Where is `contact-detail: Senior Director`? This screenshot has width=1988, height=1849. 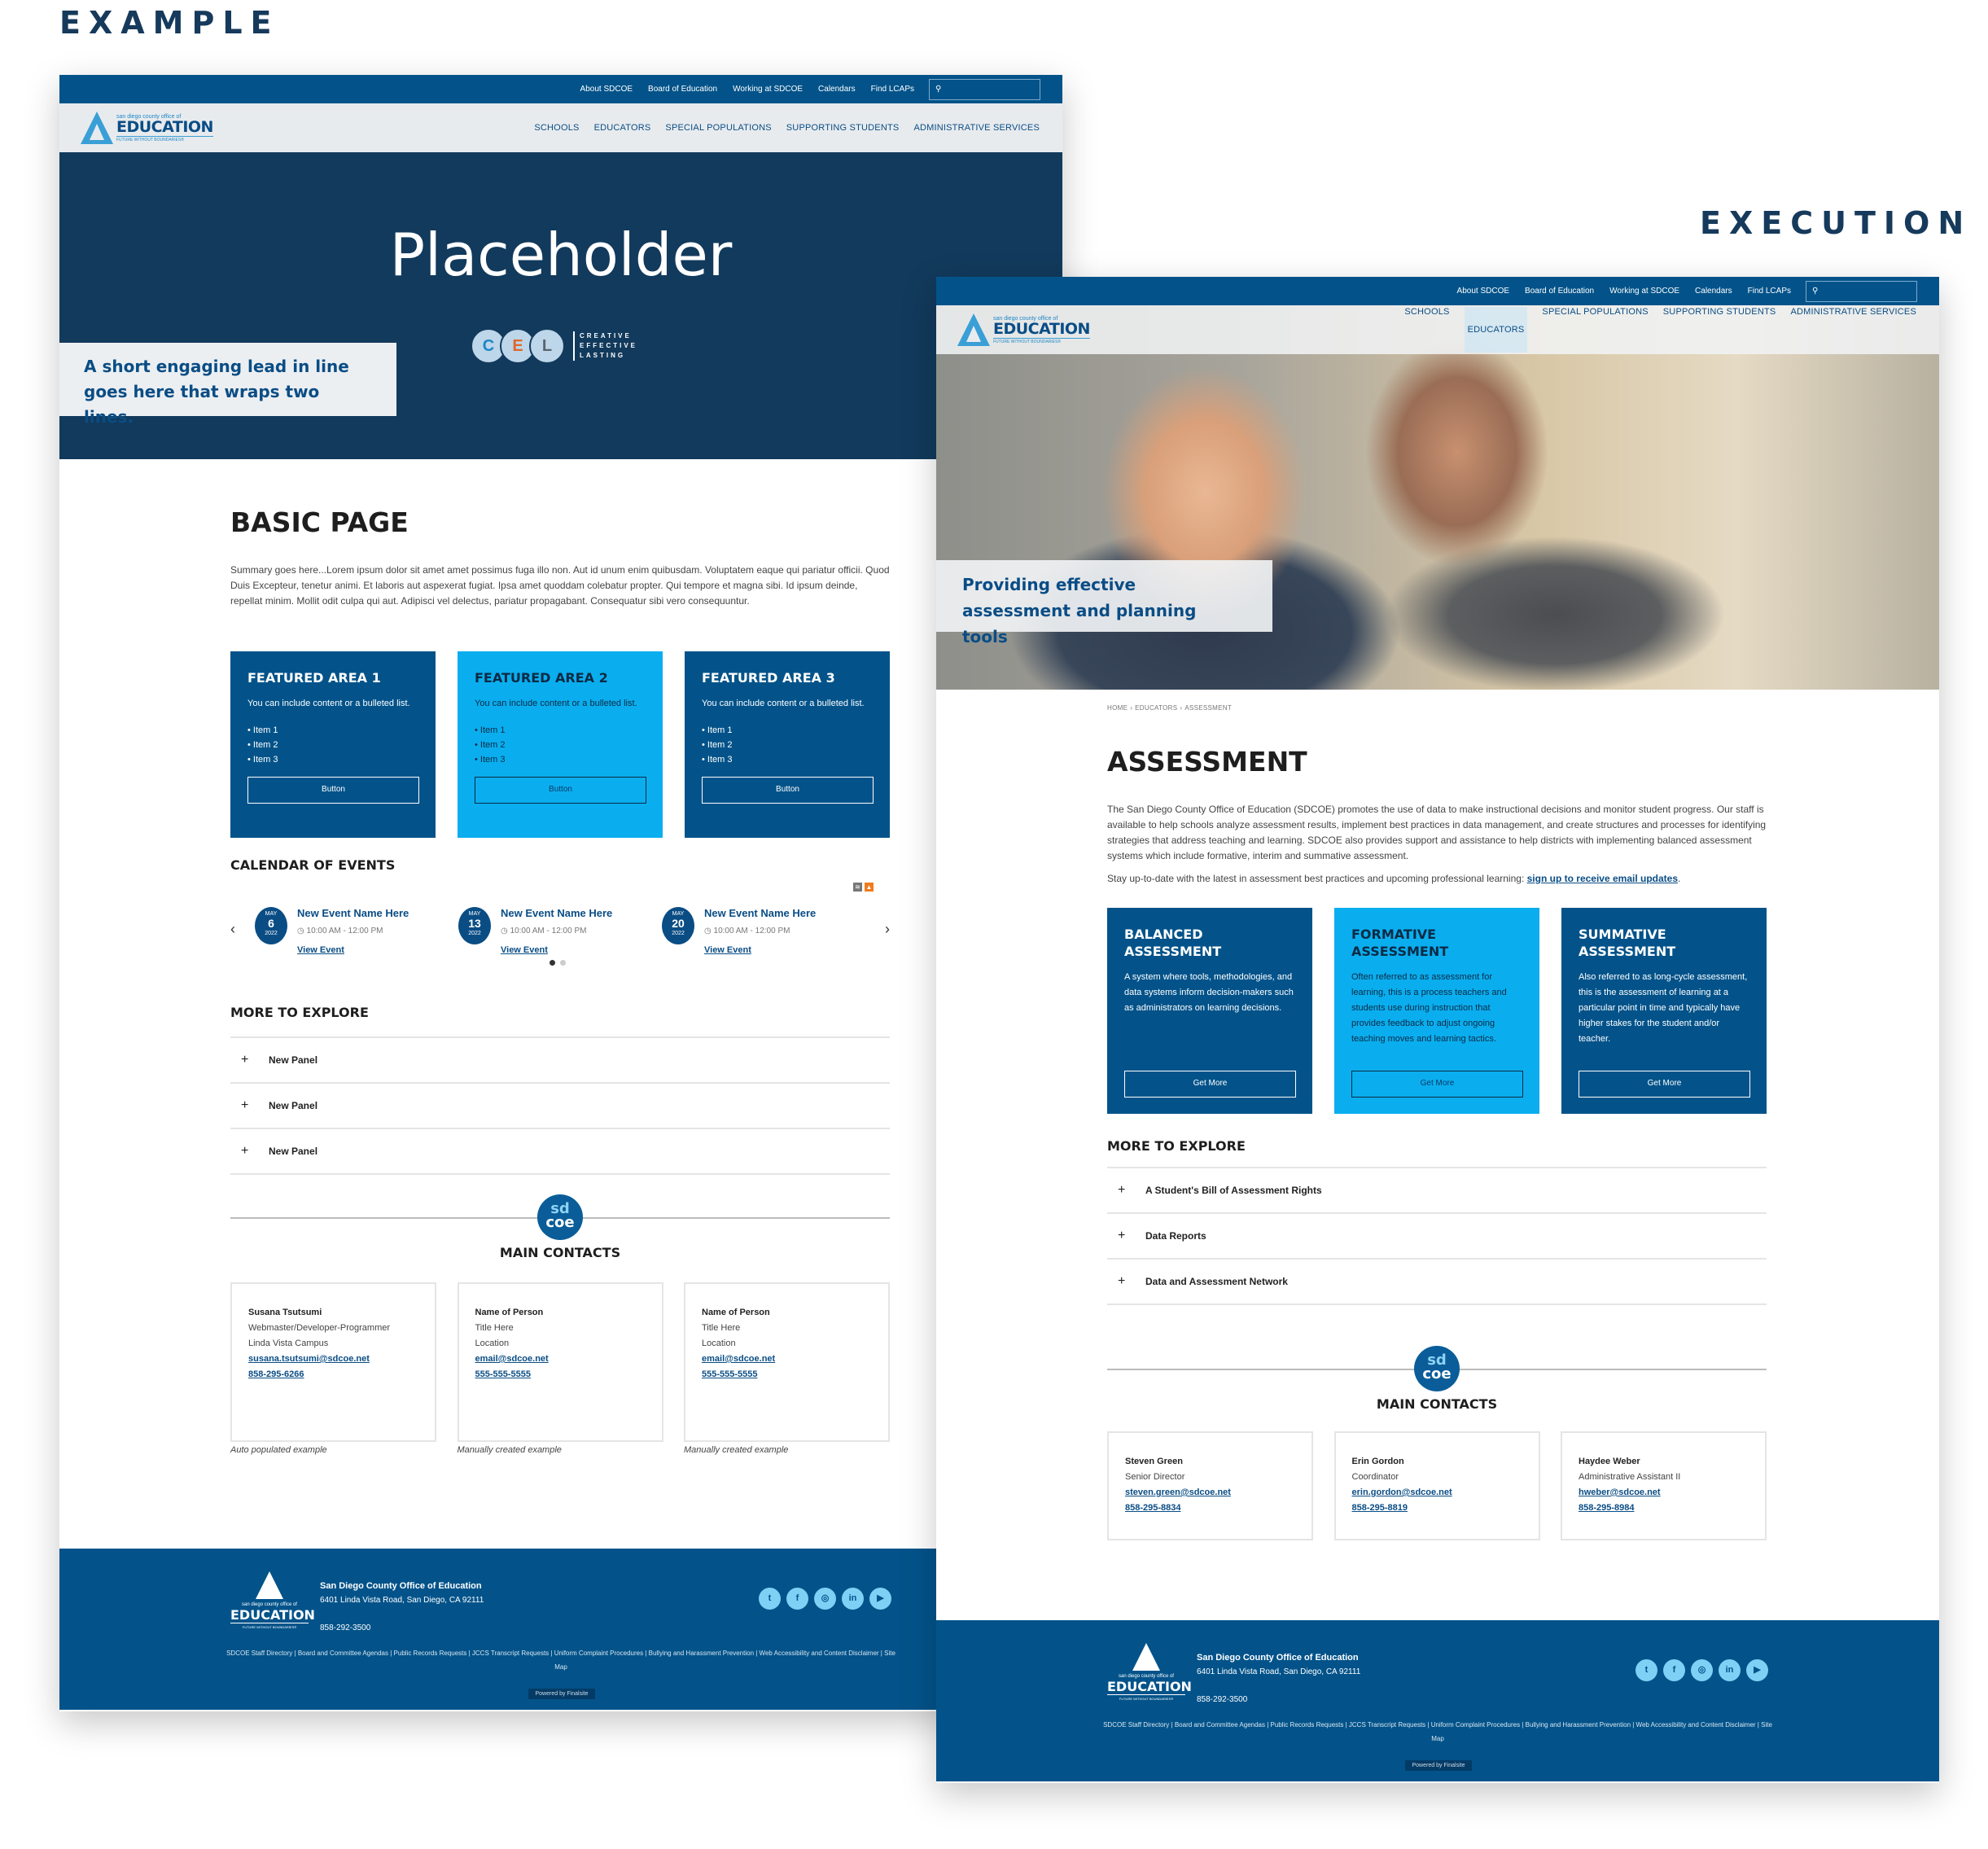
contact-detail: Senior Director is located at coordinates (1155, 1477).